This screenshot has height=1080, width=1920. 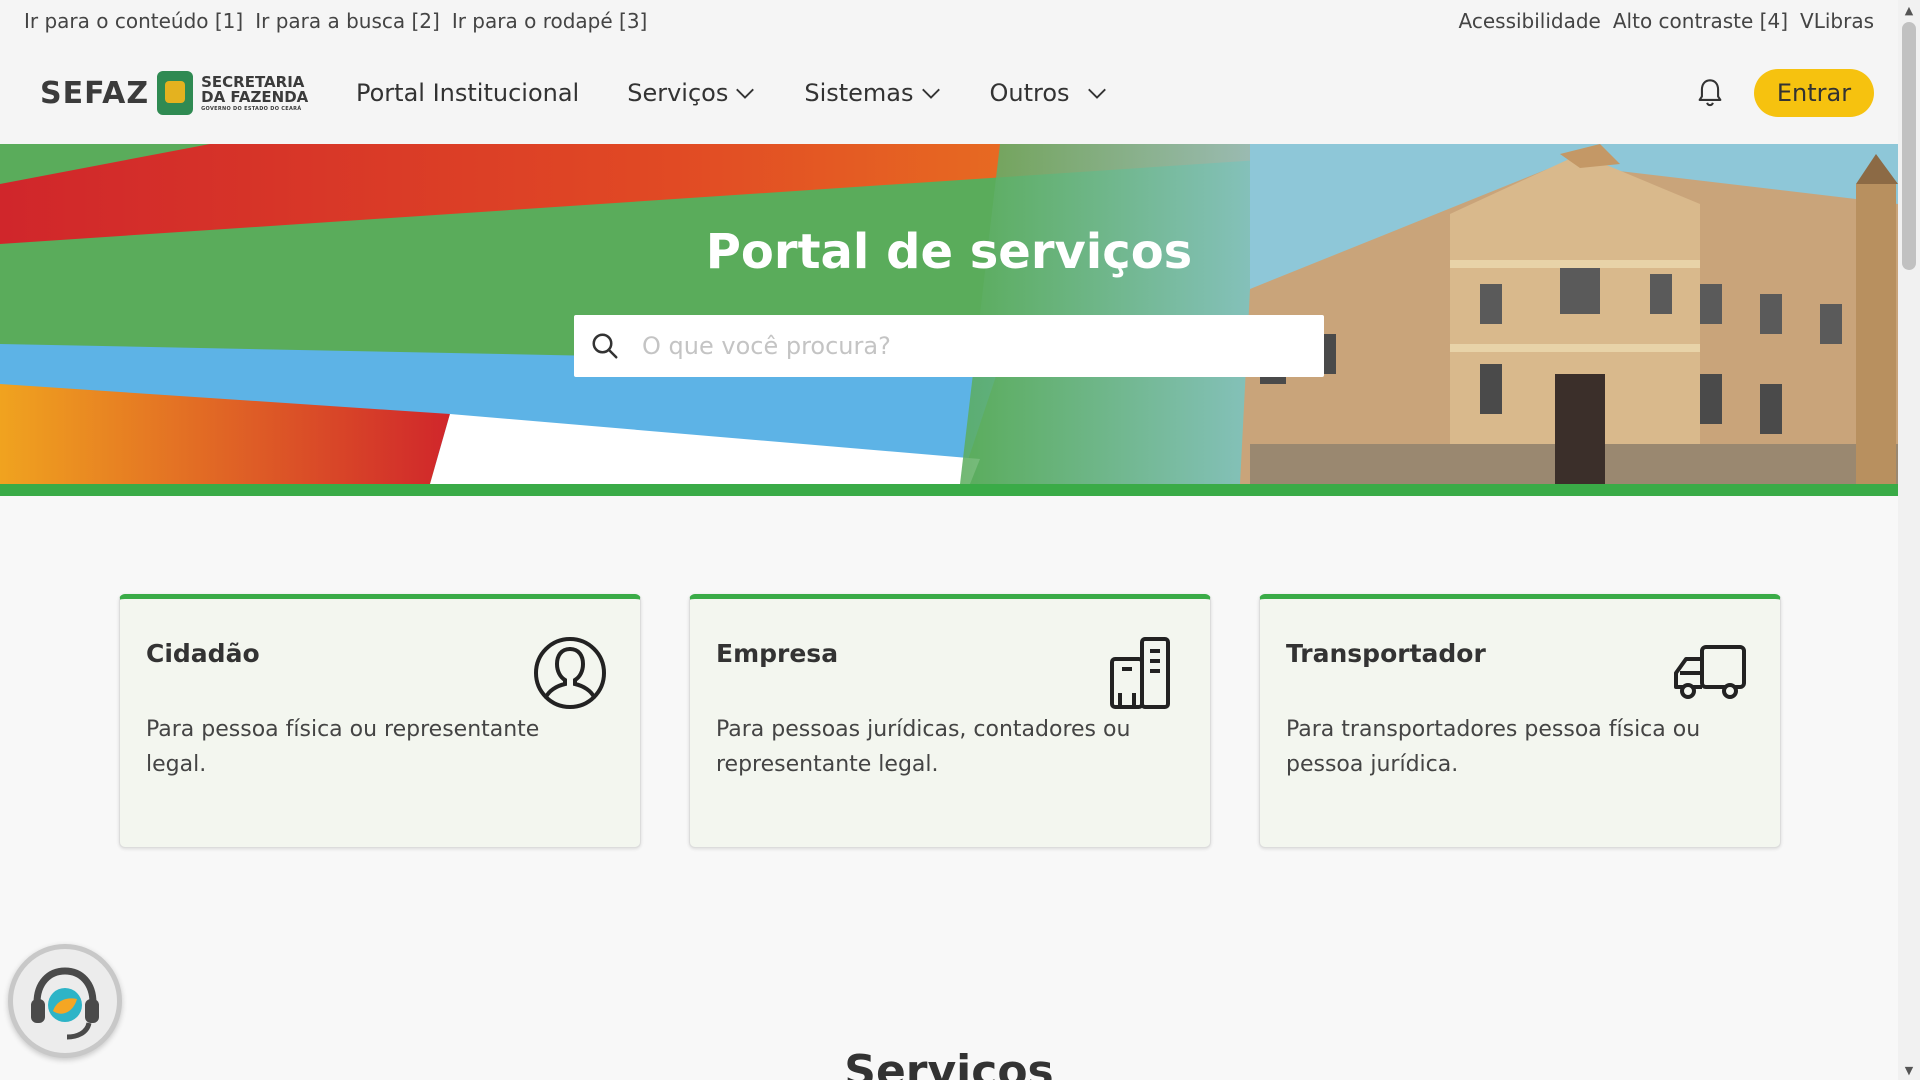 What do you see at coordinates (1909, 540) in the screenshot?
I see `page-scrollbar: ▲ ▼` at bounding box center [1909, 540].